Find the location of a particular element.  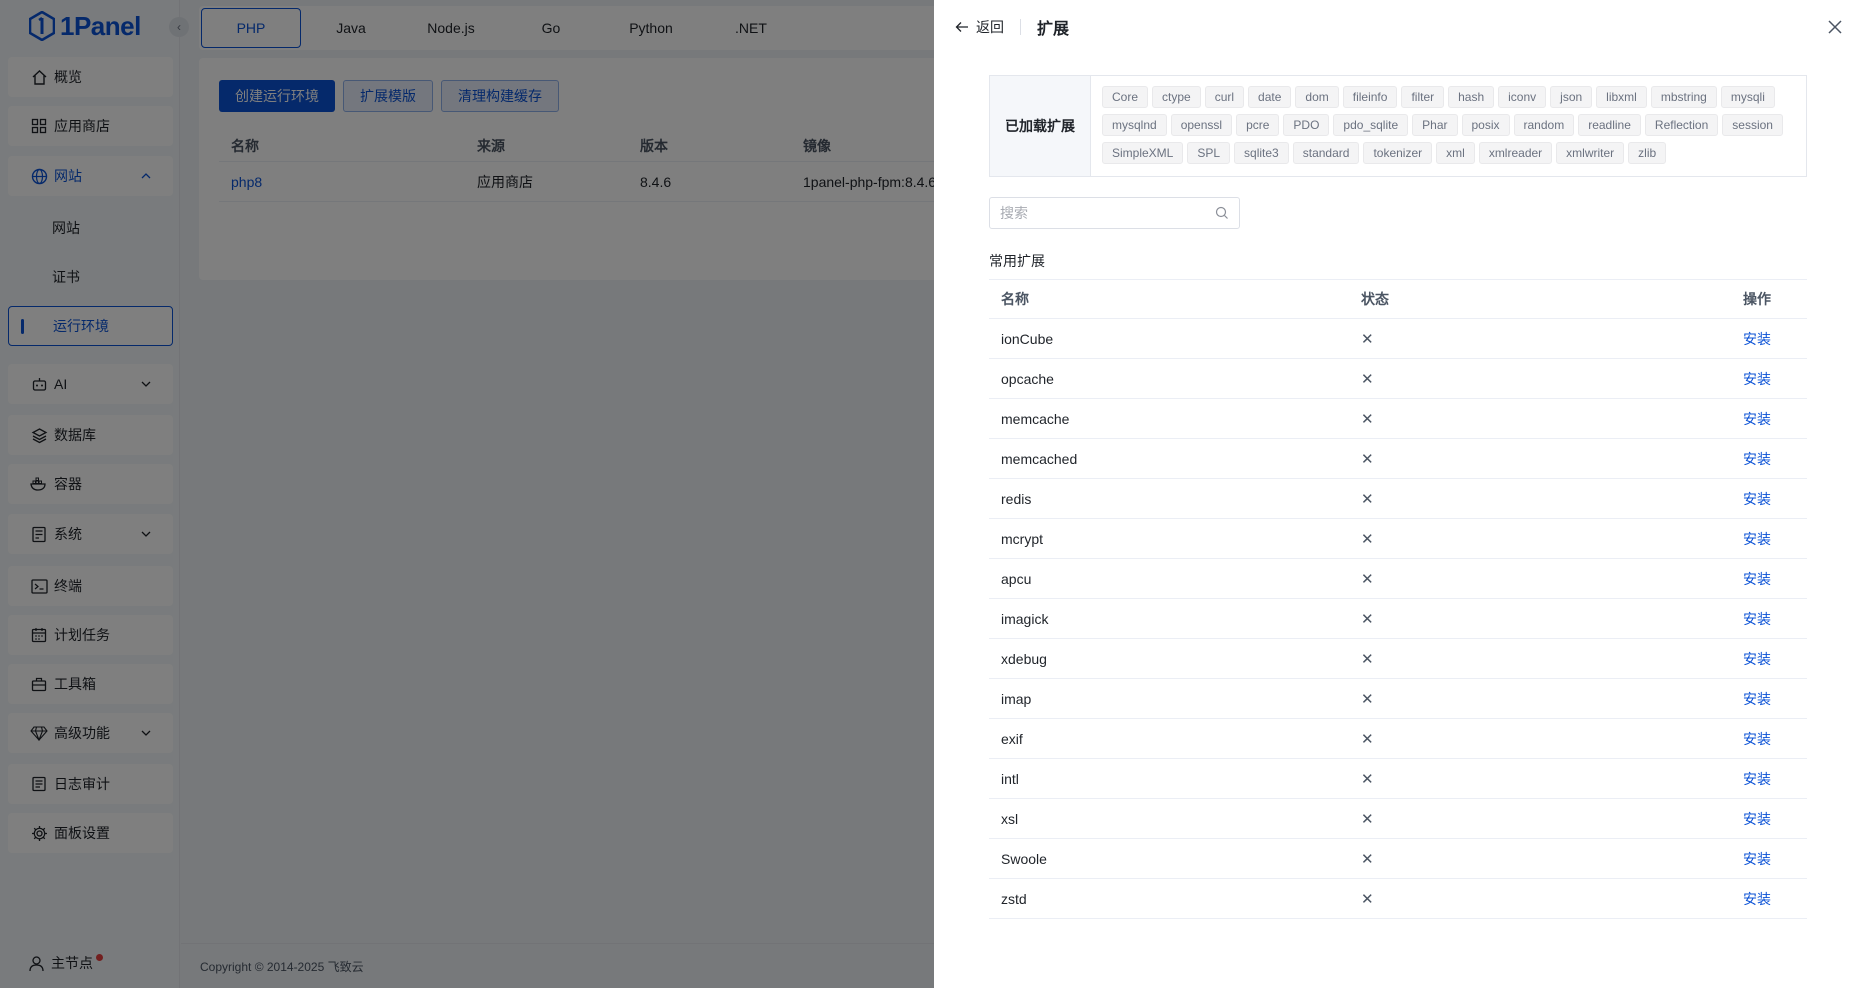

extension-name: apcu is located at coordinates (1016, 578).